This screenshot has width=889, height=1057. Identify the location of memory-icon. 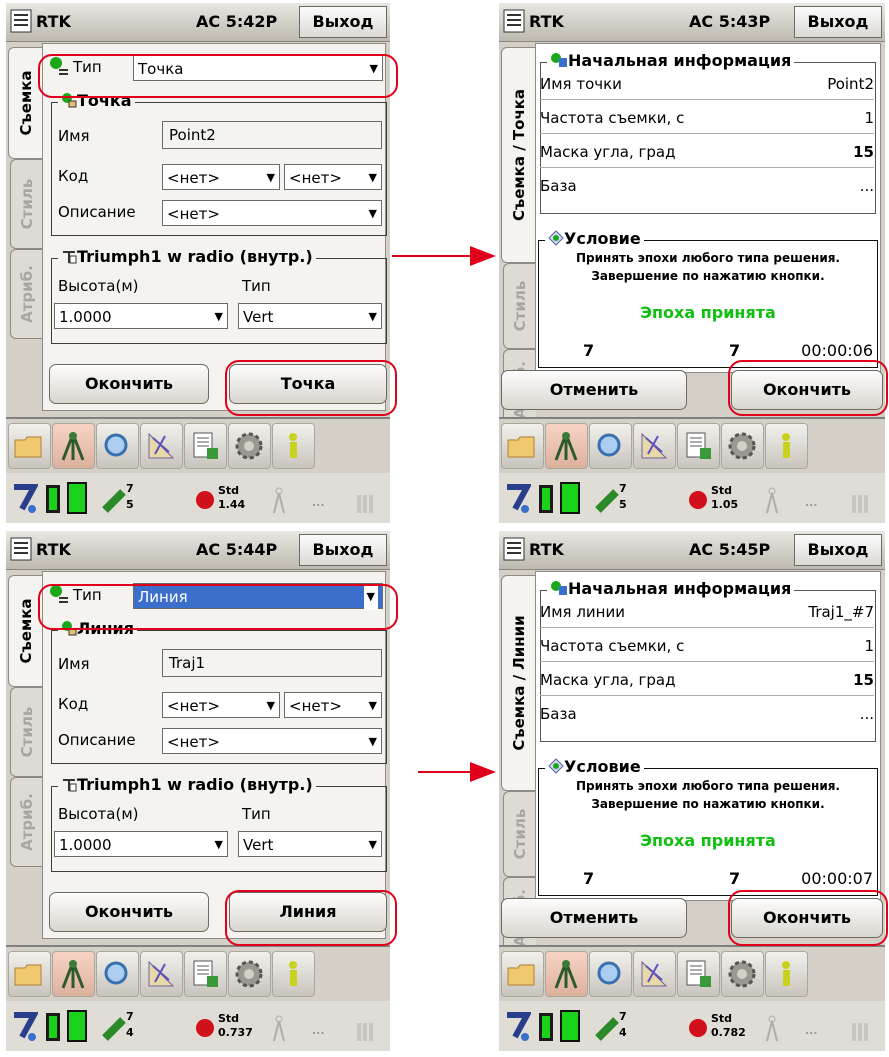
(77, 498).